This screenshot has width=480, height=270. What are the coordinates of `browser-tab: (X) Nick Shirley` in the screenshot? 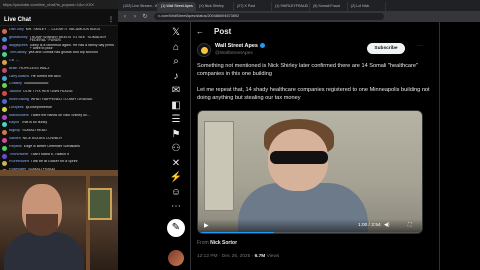 It's located at (215, 6).